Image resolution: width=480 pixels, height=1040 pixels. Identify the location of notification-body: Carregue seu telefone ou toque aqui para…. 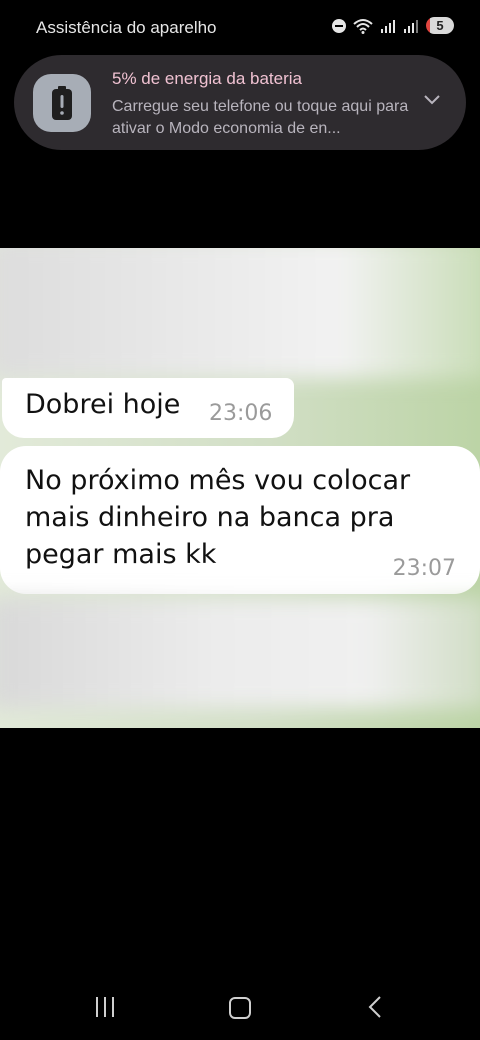
(260, 117).